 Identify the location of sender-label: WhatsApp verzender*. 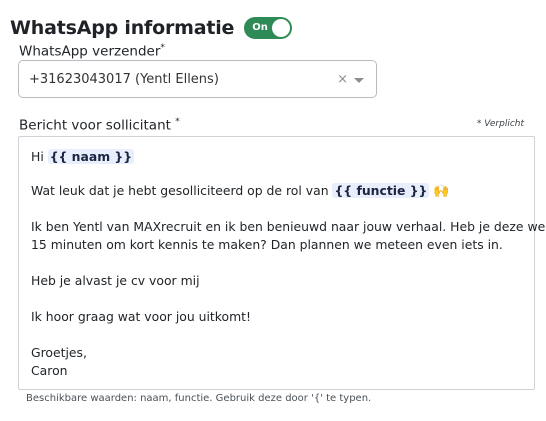
(92, 51).